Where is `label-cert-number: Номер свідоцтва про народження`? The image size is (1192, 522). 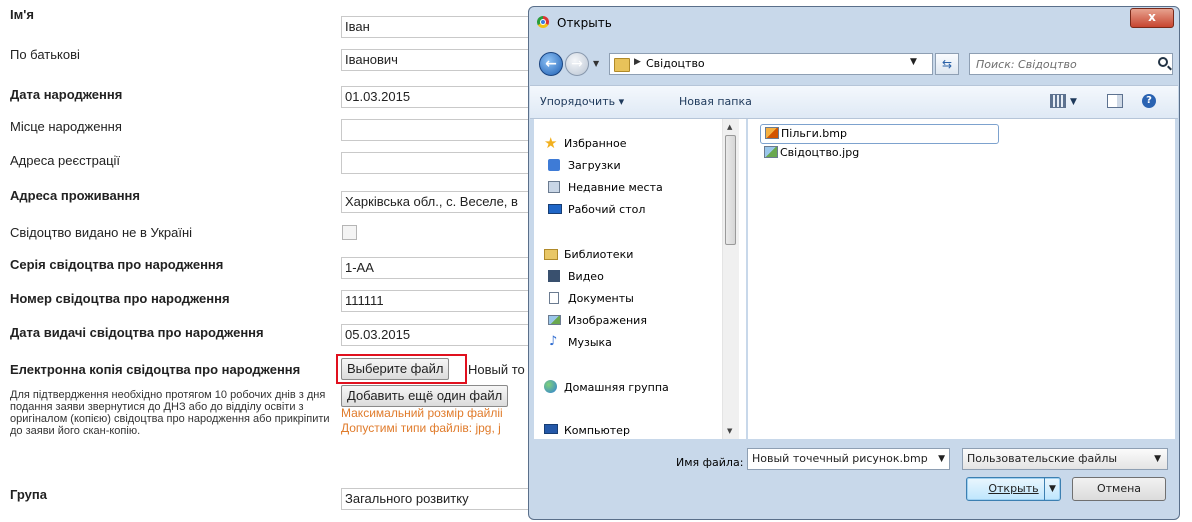 label-cert-number: Номер свідоцтва про народження is located at coordinates (120, 298).